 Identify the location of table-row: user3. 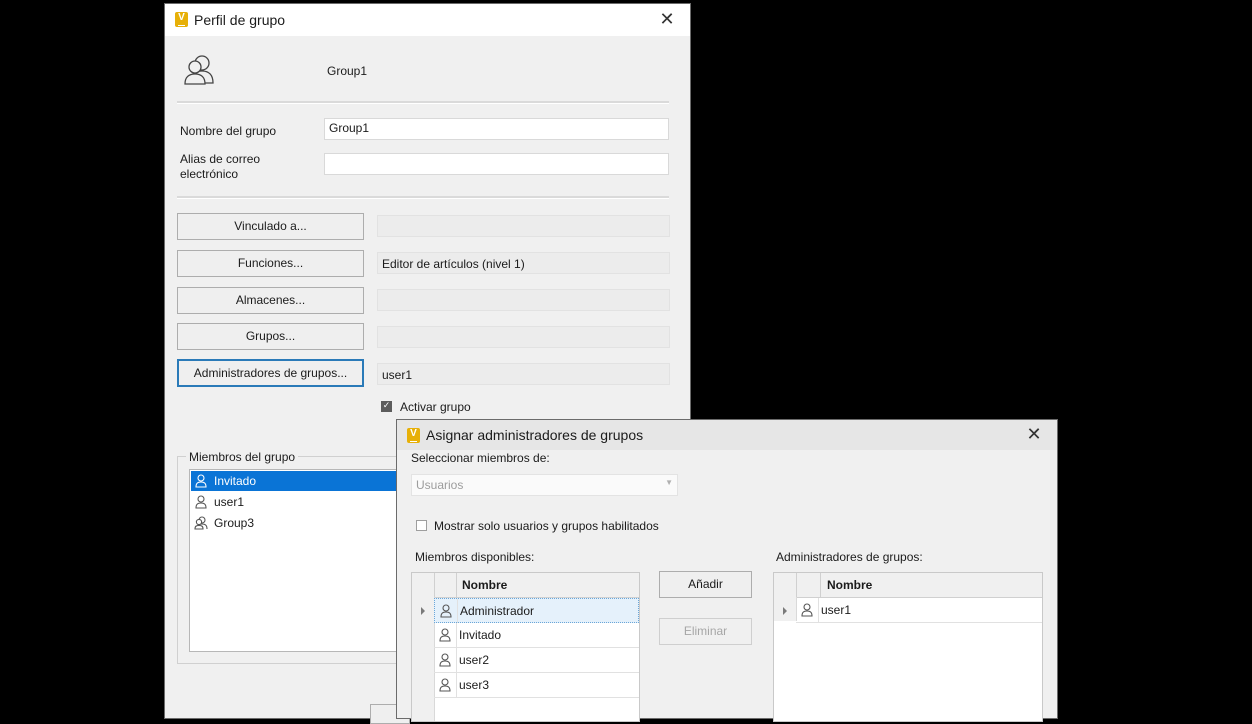
(536, 685).